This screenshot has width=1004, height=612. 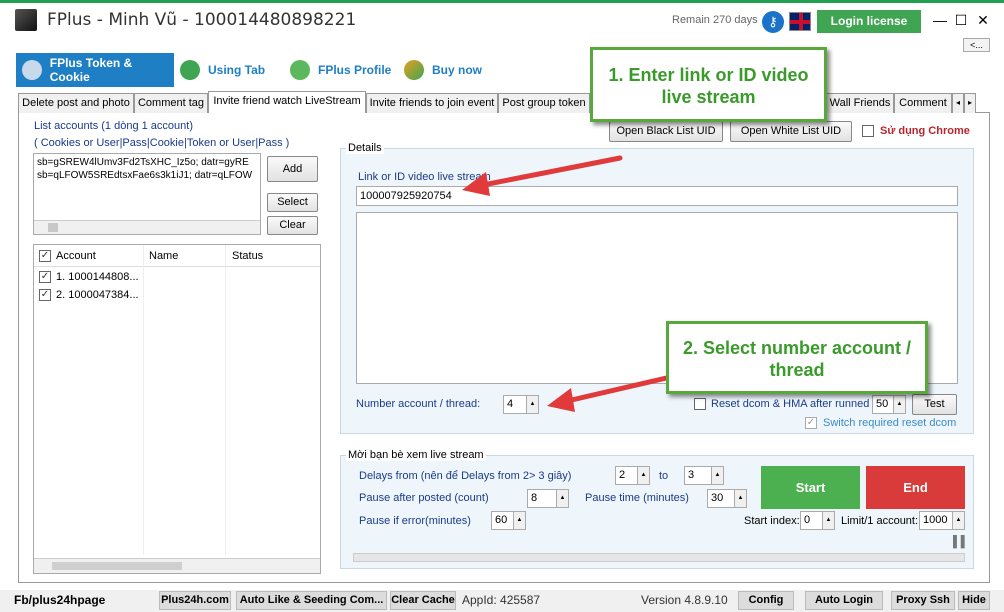 What do you see at coordinates (934, 404) in the screenshot?
I see `test-button: Test` at bounding box center [934, 404].